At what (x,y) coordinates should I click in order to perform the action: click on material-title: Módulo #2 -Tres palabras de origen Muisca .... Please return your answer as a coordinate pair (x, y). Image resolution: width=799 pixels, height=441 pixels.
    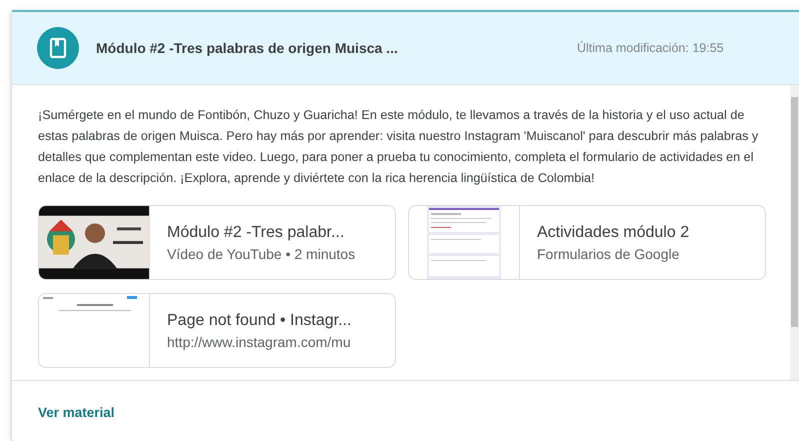
    Looking at the image, I should click on (247, 48).